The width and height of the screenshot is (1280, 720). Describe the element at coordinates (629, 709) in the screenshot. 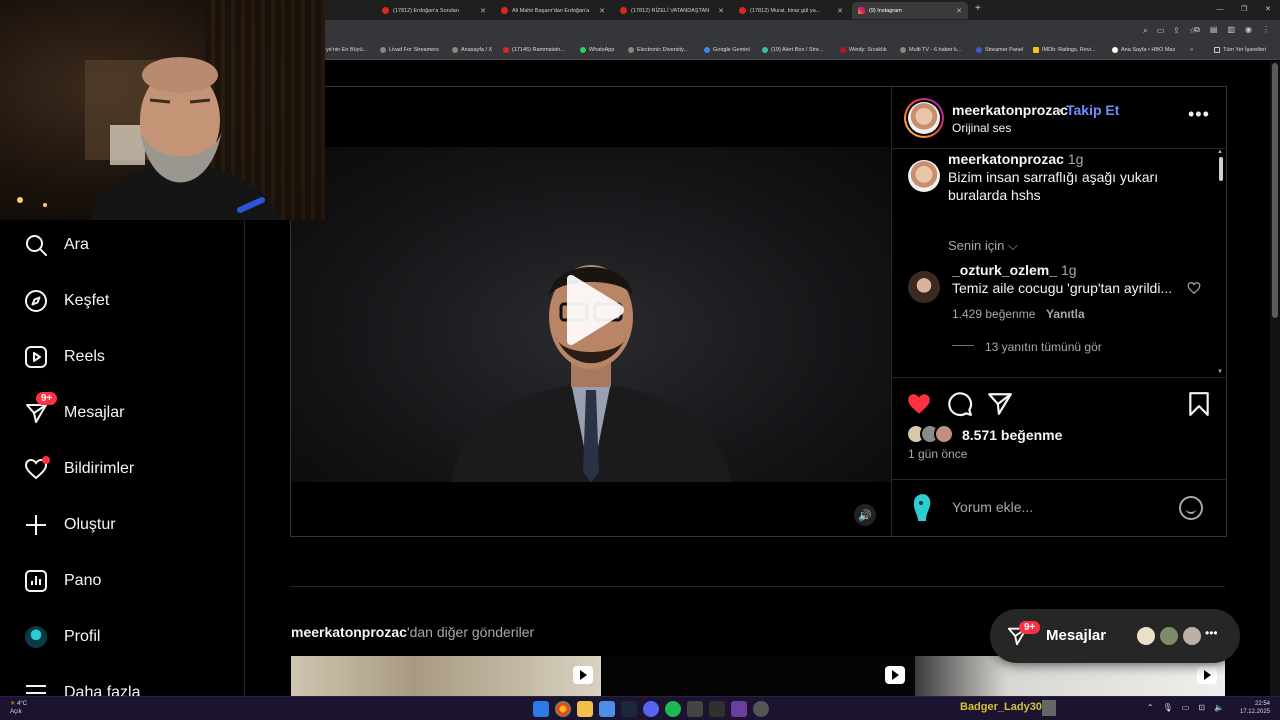

I see `steam-icon` at that location.